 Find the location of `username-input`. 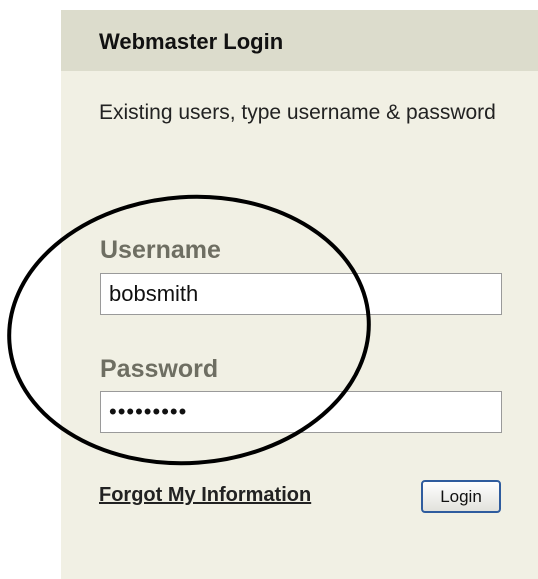

username-input is located at coordinates (301, 294).